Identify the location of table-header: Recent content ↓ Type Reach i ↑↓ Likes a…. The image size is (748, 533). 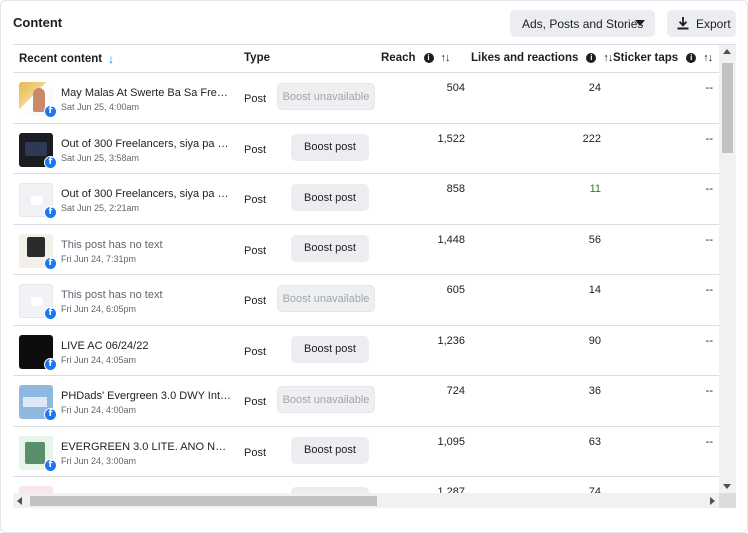
(366, 59).